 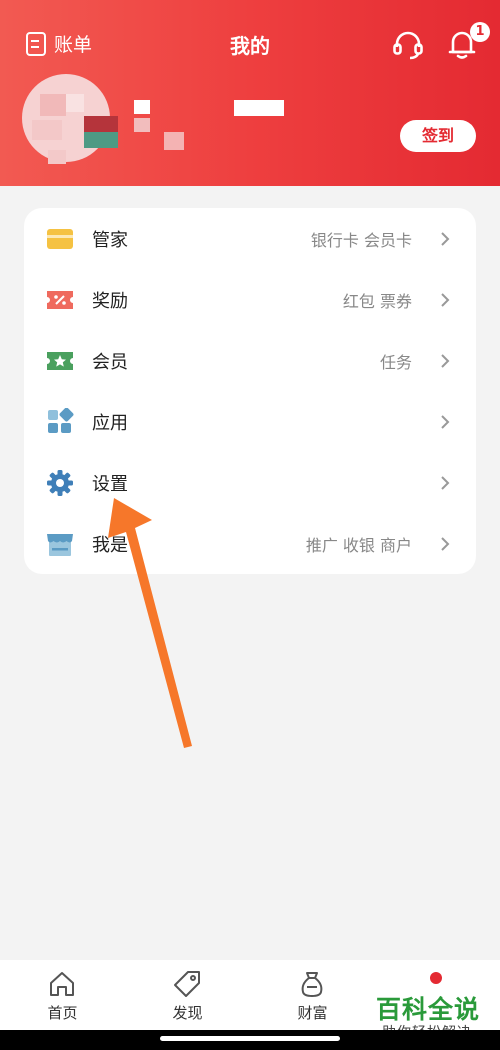 What do you see at coordinates (110, 362) in the screenshot?
I see `menu-label: 会员` at bounding box center [110, 362].